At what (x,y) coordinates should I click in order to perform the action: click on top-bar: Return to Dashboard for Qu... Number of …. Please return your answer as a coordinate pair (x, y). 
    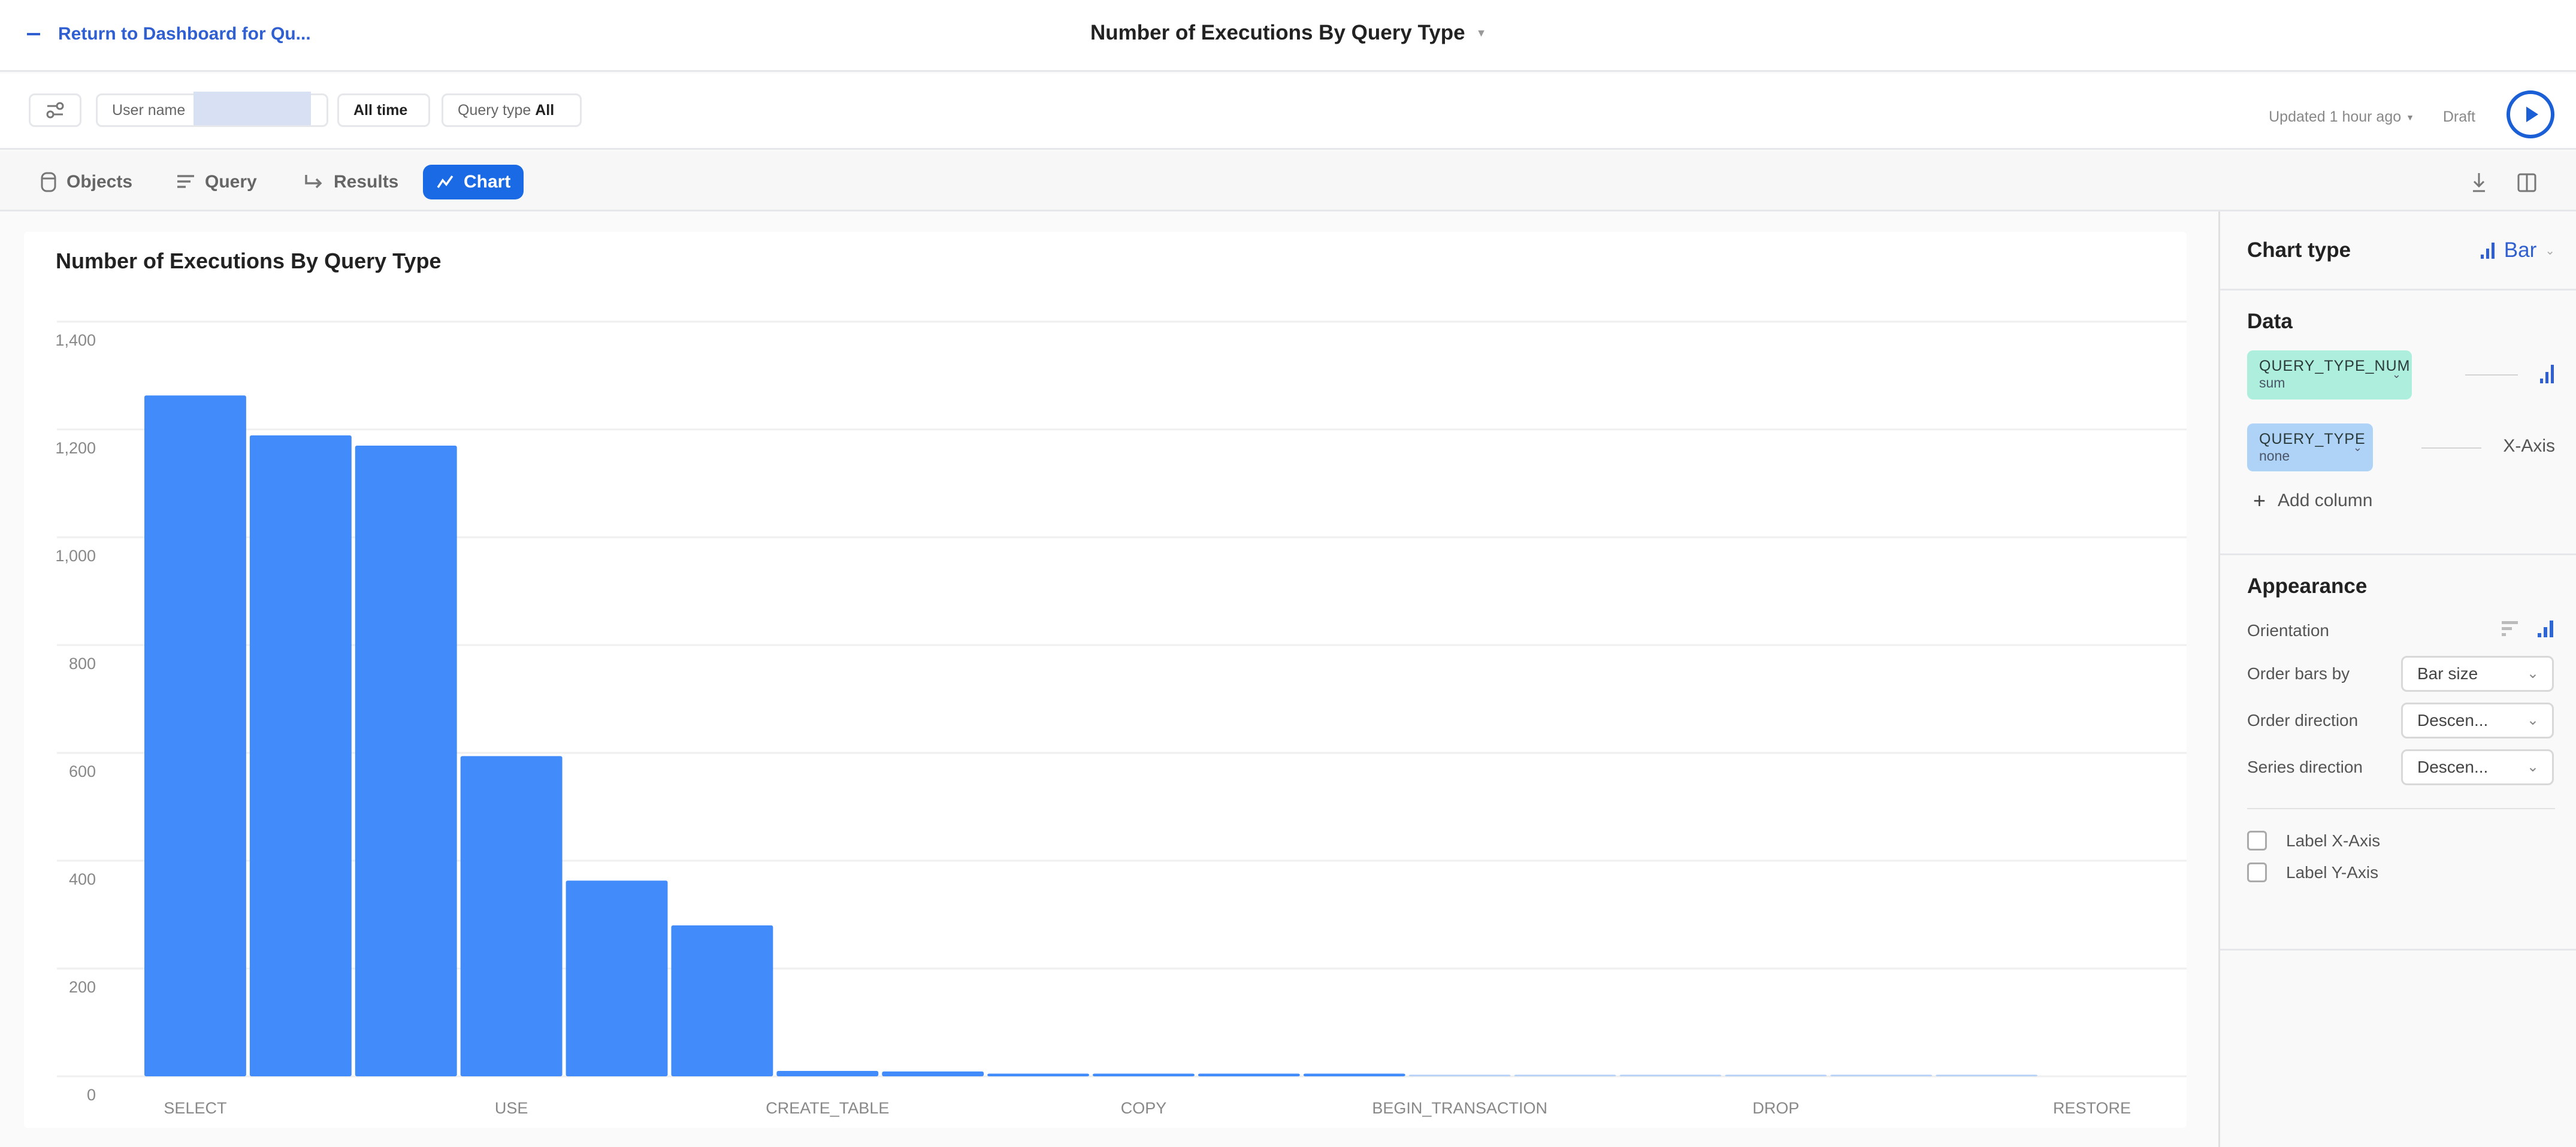
    Looking at the image, I should click on (1288, 36).